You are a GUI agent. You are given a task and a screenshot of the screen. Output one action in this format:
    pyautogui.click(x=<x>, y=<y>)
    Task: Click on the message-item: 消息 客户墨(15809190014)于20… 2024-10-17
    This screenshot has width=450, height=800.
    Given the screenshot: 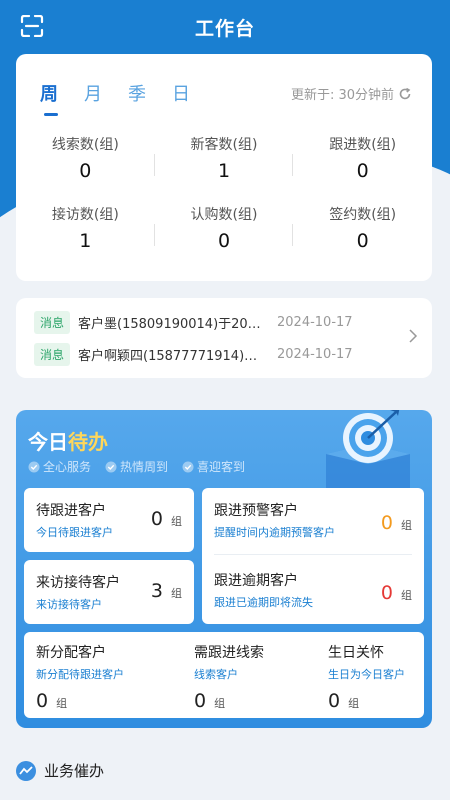 What is the action you would take?
    pyautogui.click(x=214, y=322)
    